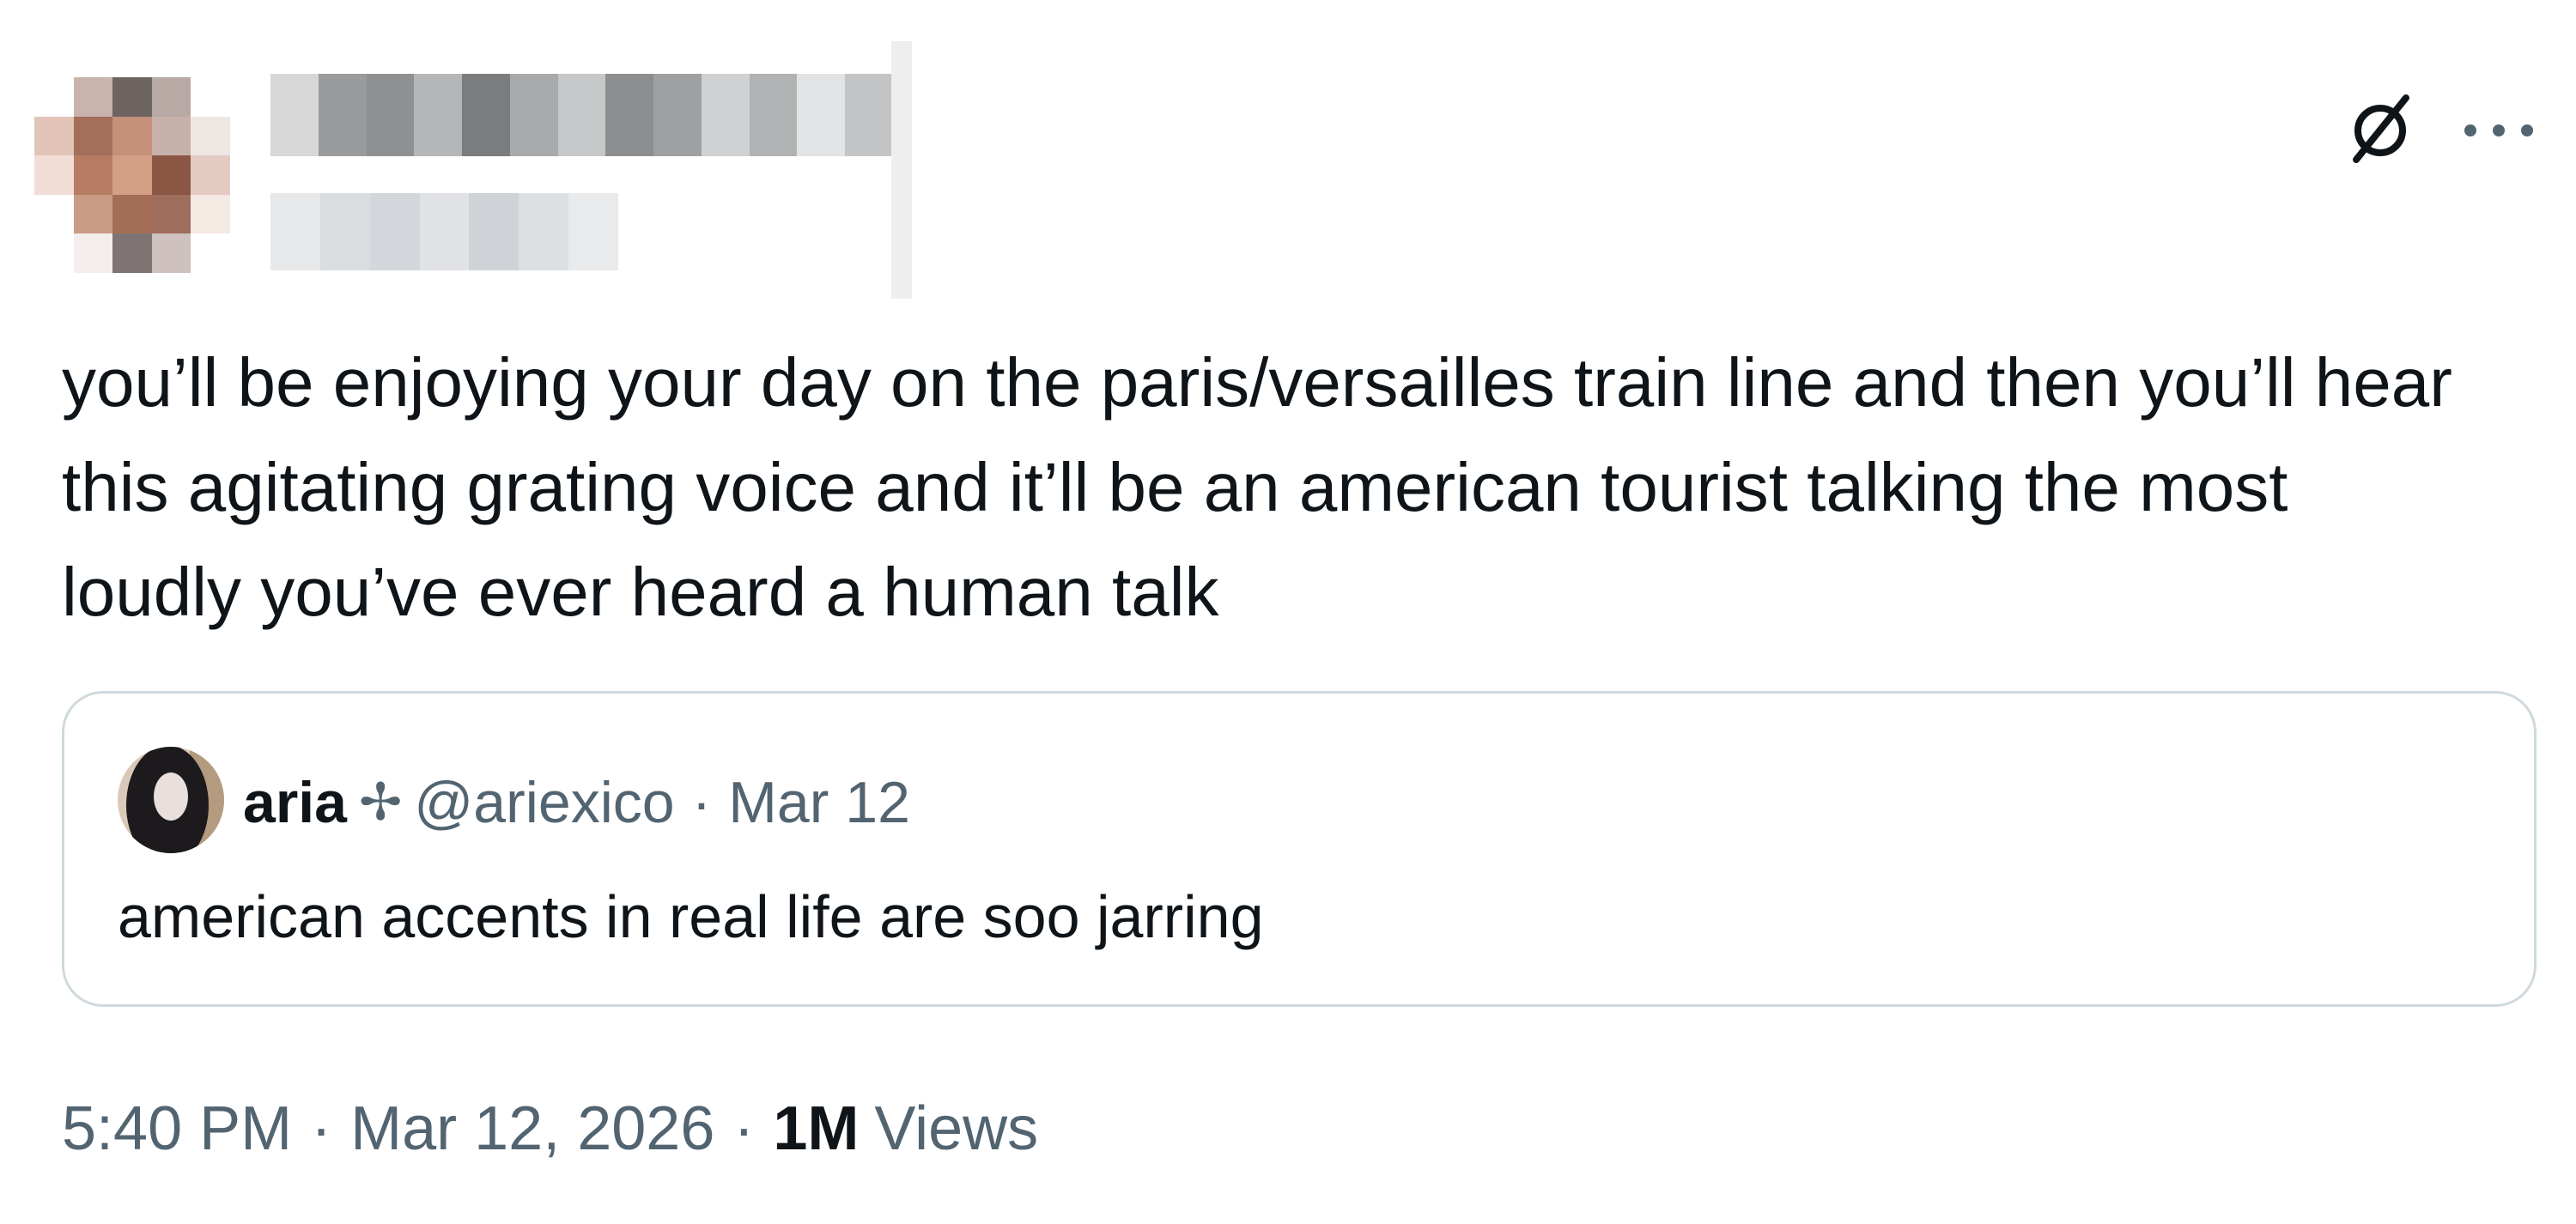 The height and width of the screenshot is (1224, 2576). I want to click on grok-icon, so click(2380, 129).